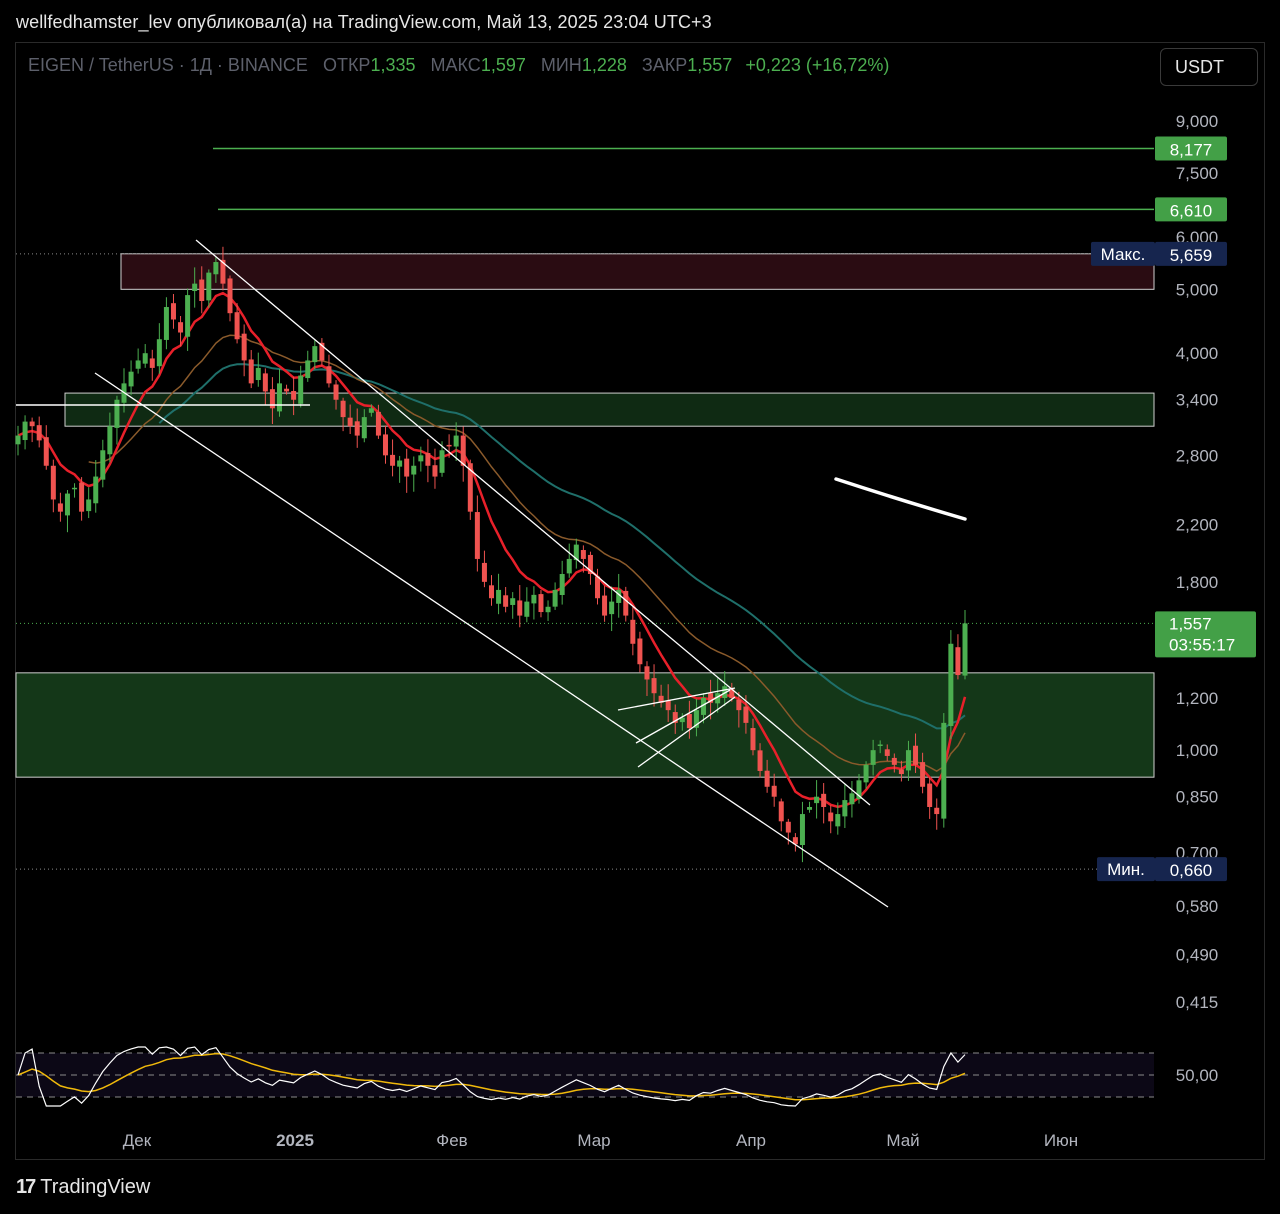  I want to click on currency-button: USDT, so click(1209, 67).